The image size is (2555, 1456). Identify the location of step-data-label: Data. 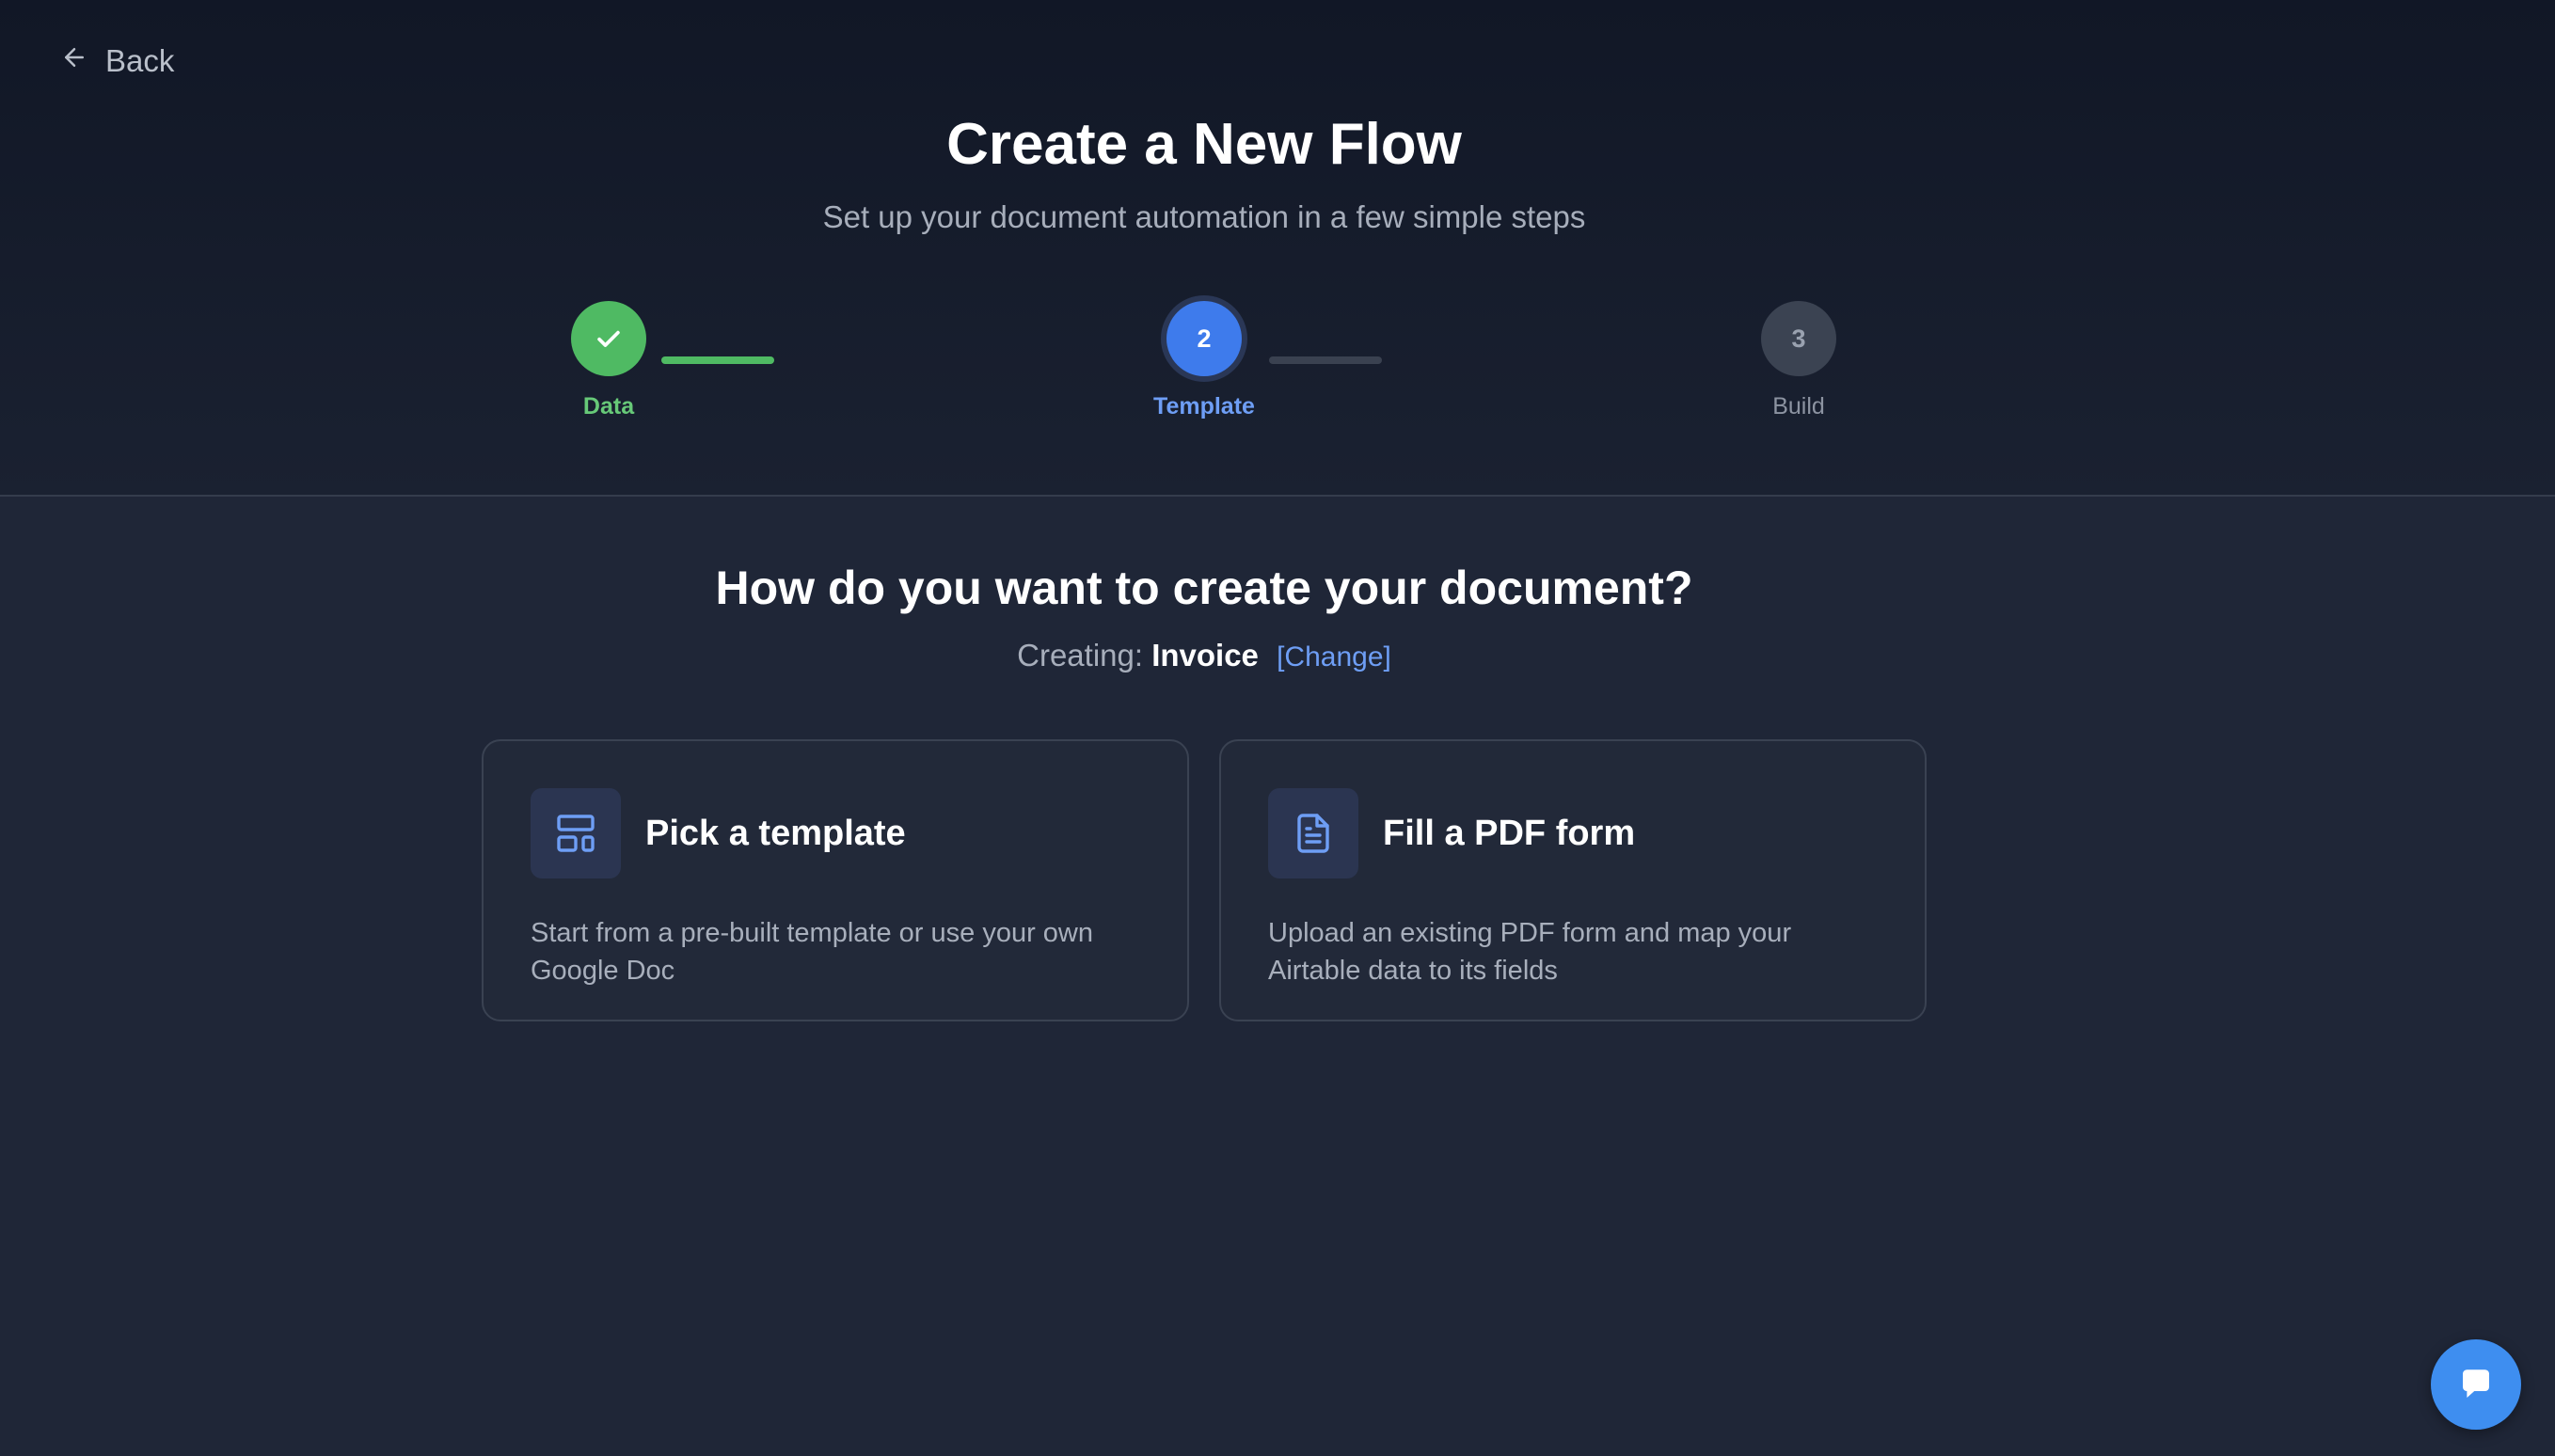
(608, 406).